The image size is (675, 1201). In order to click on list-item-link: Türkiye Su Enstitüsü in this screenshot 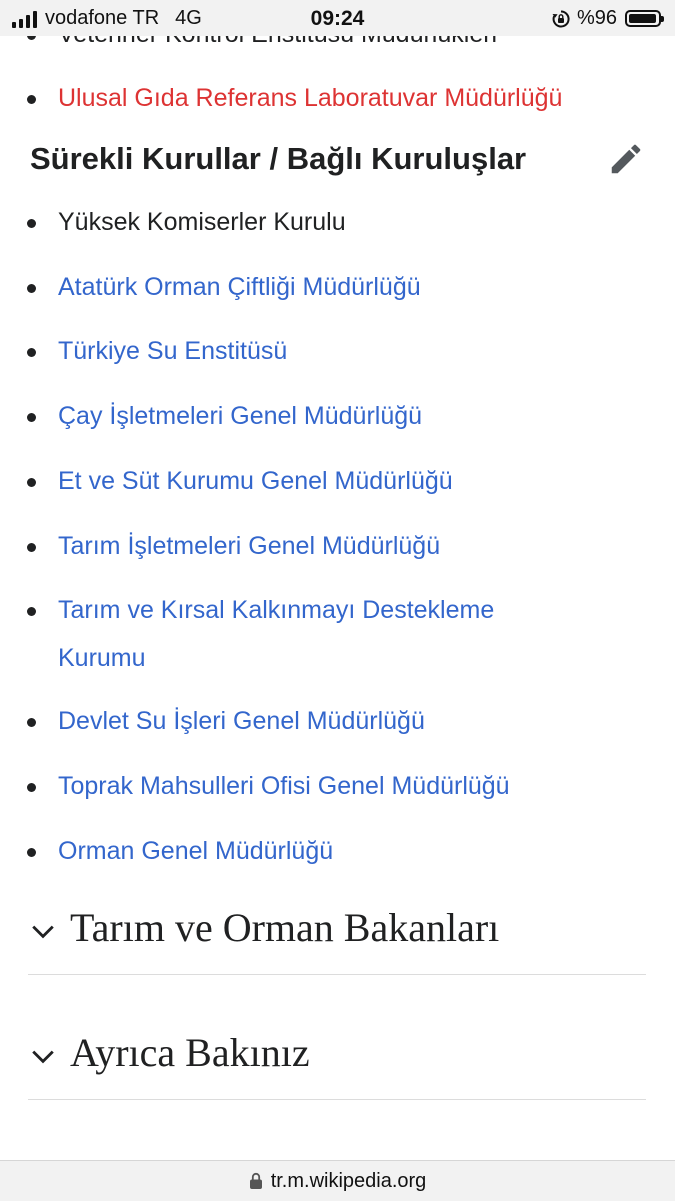, I will do `click(342, 351)`.